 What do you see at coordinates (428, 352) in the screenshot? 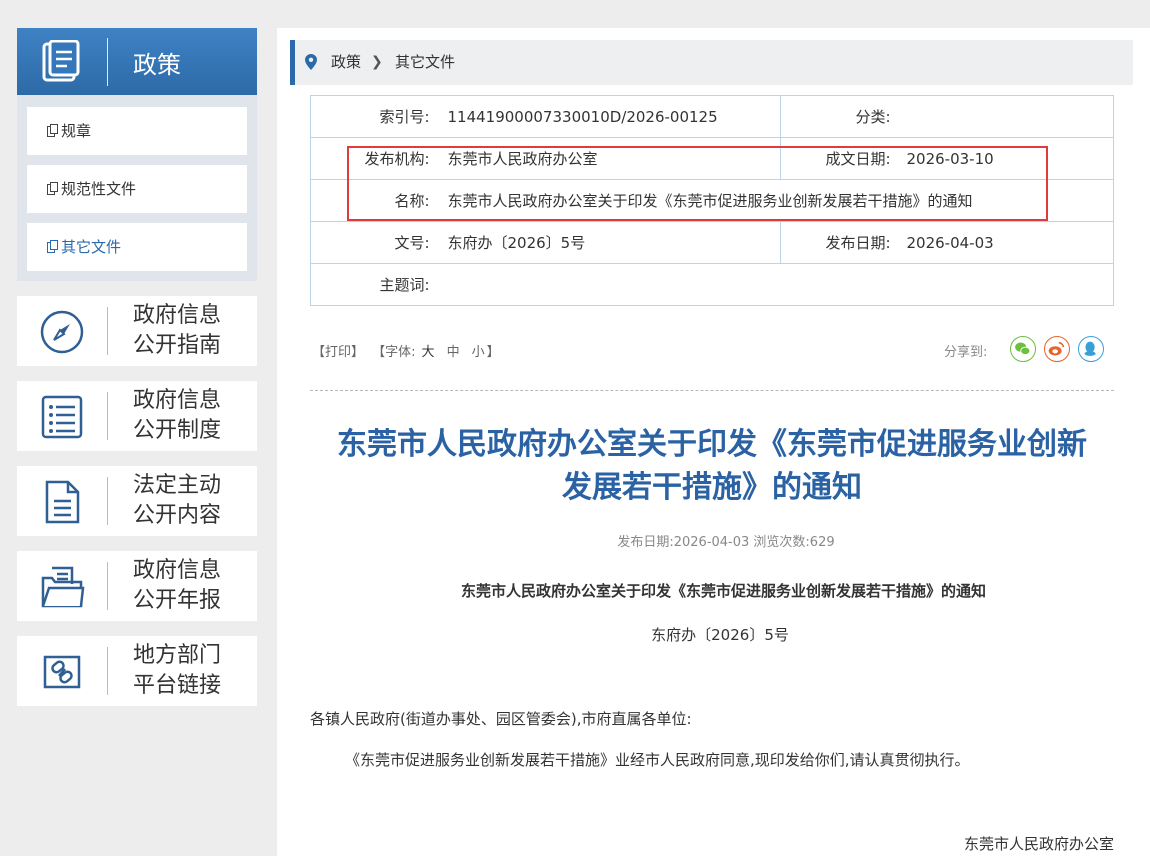
I see `font-large-button: 大` at bounding box center [428, 352].